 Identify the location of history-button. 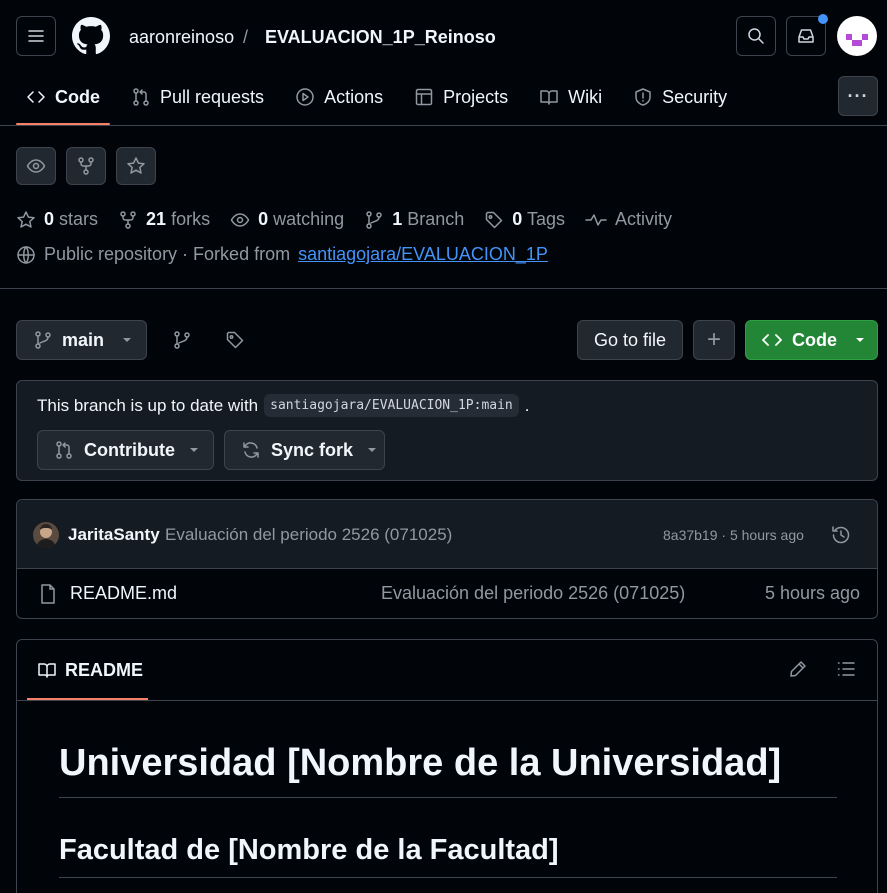
(841, 535).